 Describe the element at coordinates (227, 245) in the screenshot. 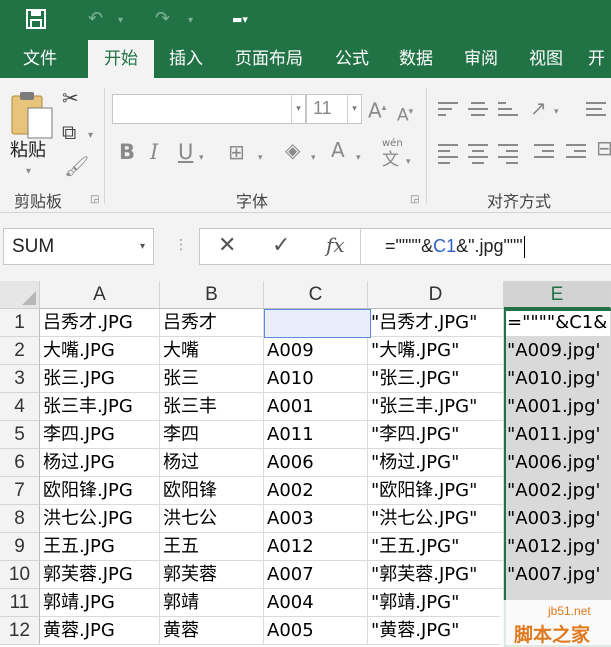

I see `cancel-icon: ✕` at that location.